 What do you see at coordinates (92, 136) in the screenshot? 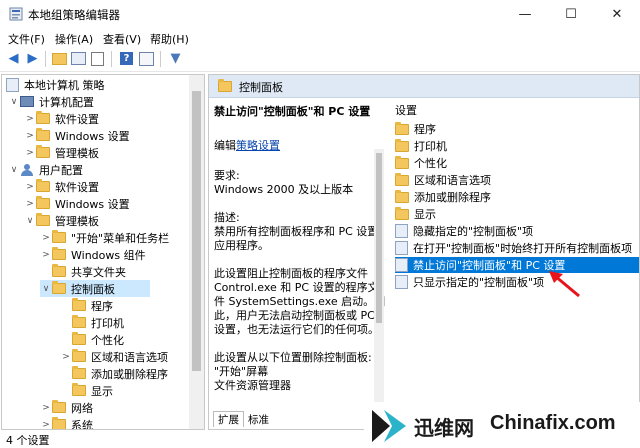
I see `tree-label: Windows 设置` at bounding box center [92, 136].